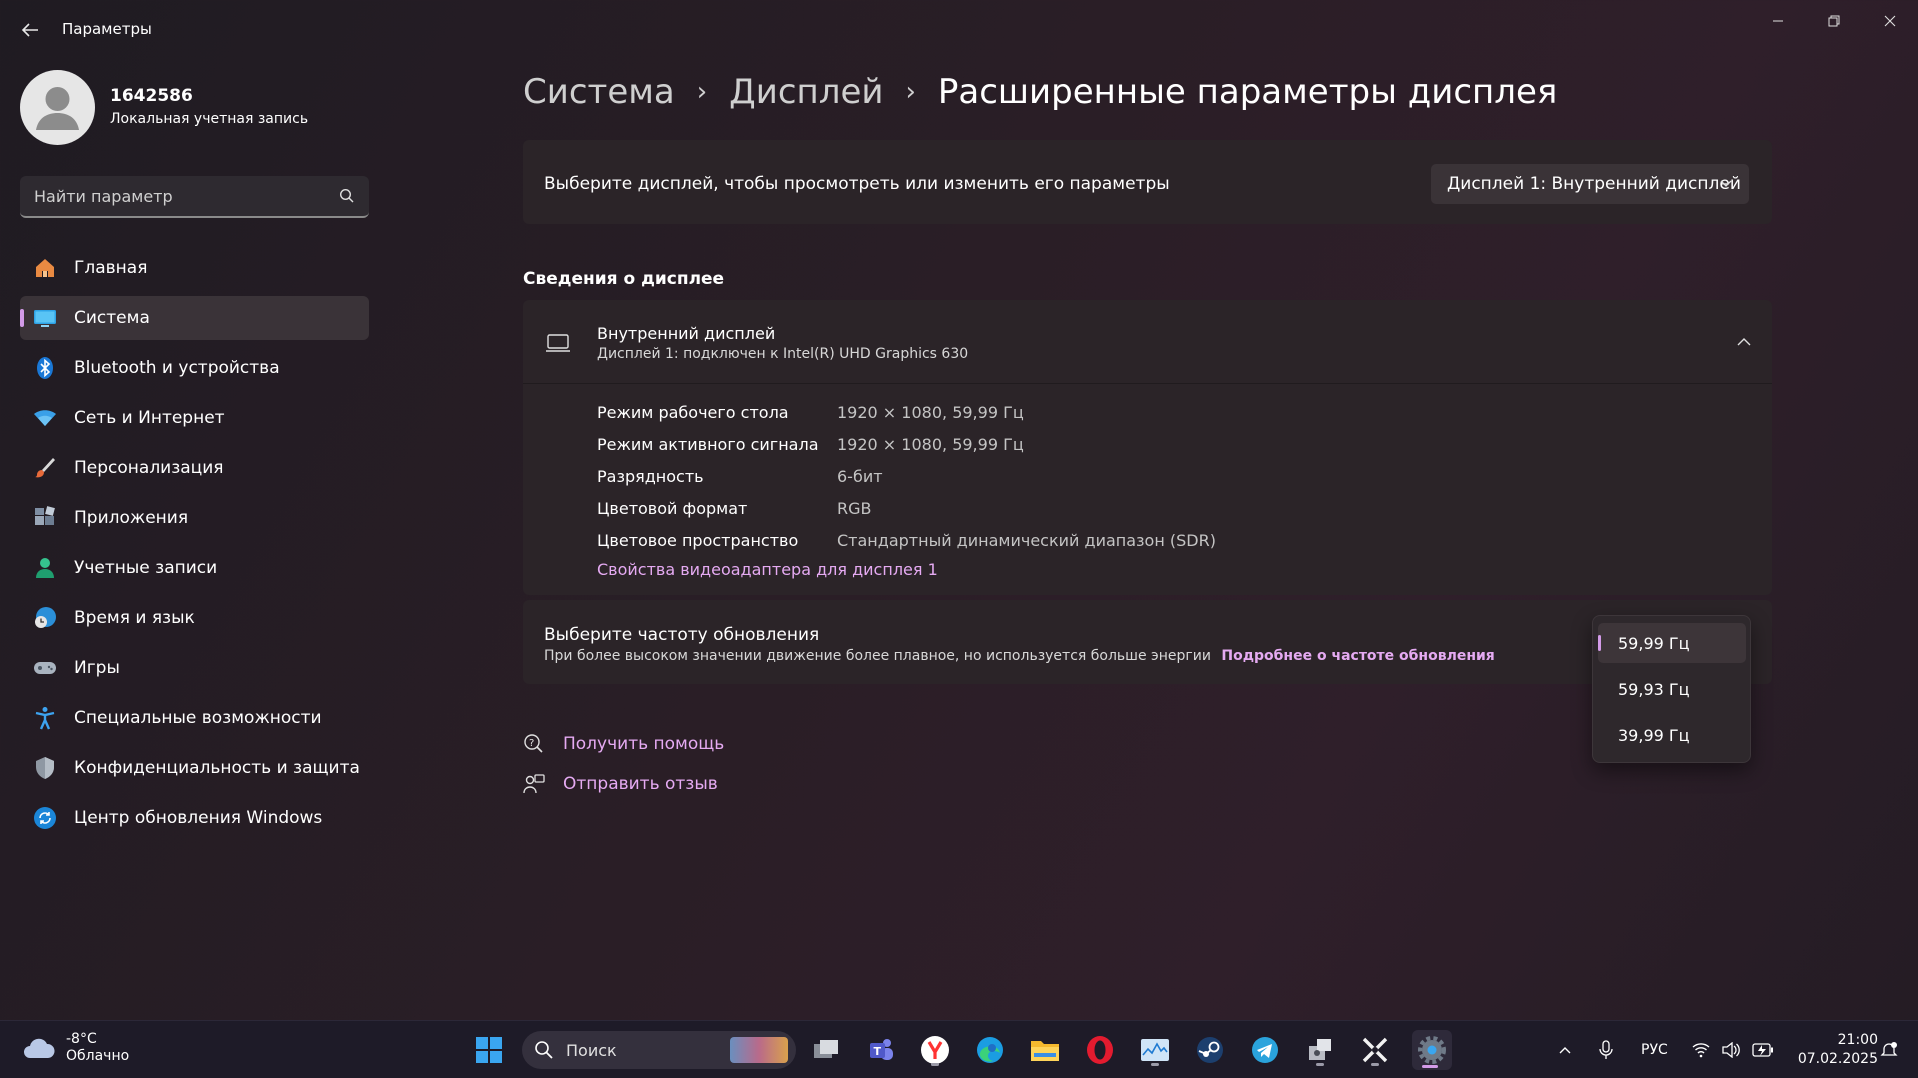  I want to click on sidebar-item-label: Приложения, so click(131, 518).